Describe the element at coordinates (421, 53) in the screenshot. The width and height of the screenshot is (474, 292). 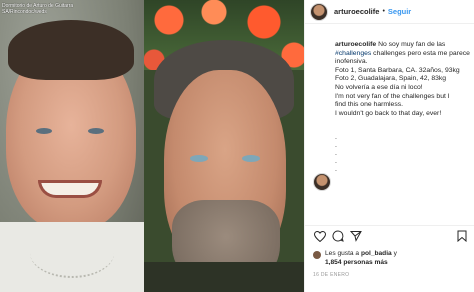
I see `caption-line-2: challenges pero esta me parece` at that location.